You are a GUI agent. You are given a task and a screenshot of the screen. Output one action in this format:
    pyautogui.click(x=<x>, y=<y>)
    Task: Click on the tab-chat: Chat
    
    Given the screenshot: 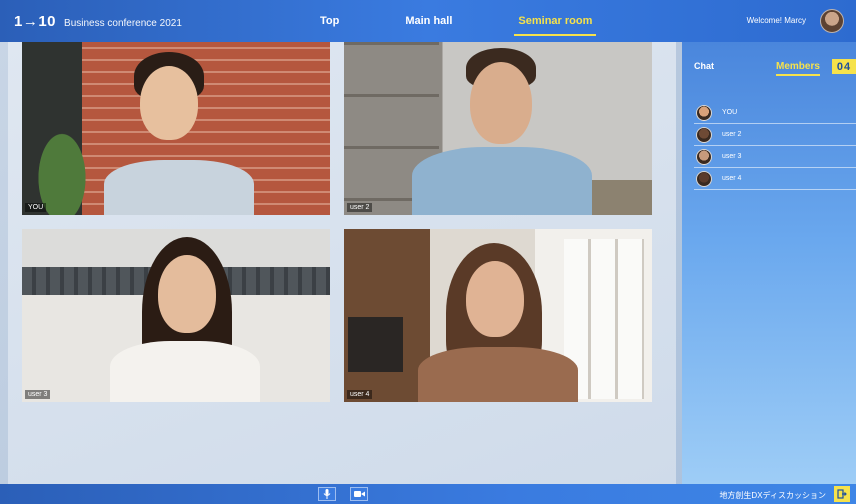 What is the action you would take?
    pyautogui.click(x=704, y=66)
    